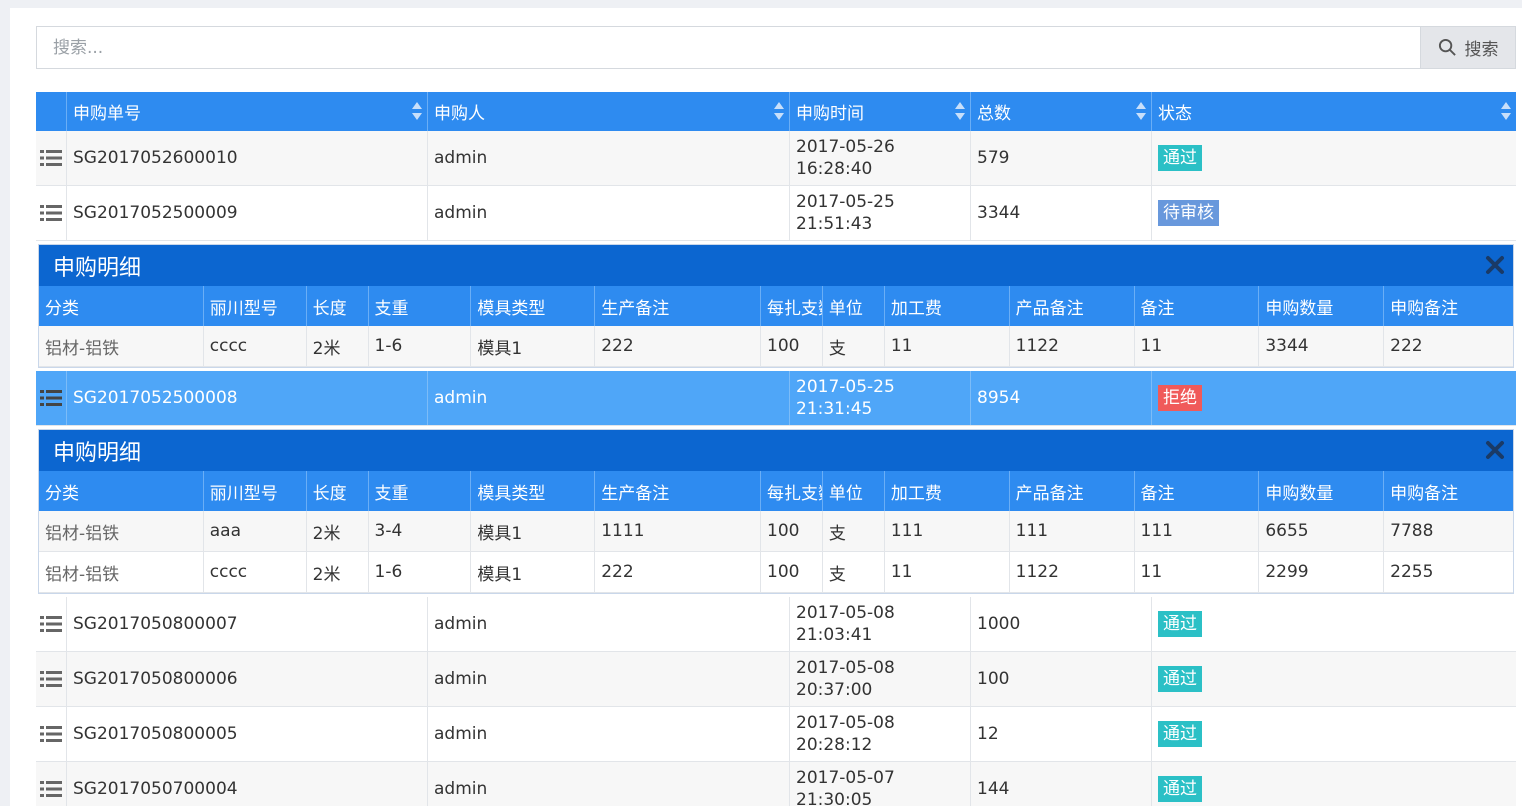  What do you see at coordinates (247, 398) in the screenshot?
I see `order-number: SG2017052500008` at bounding box center [247, 398].